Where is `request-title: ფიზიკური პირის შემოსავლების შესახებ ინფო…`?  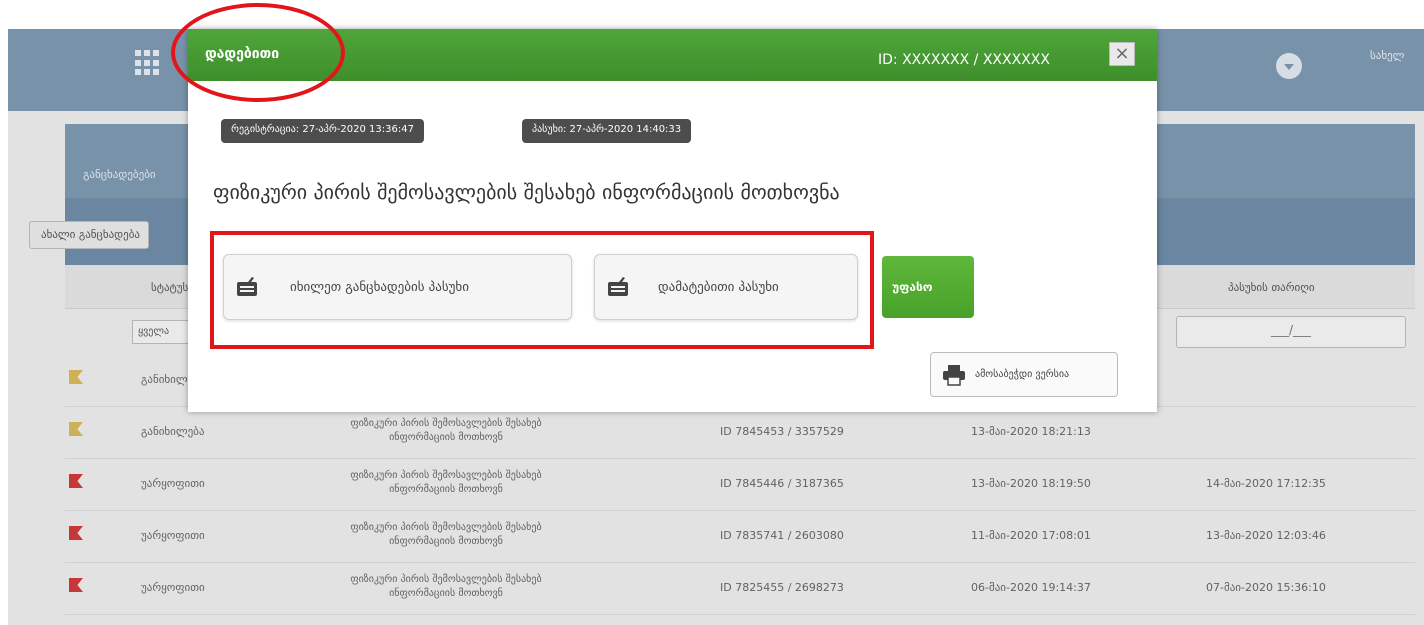 request-title: ფიზიკური პირის შემოსავლების შესახებ ინფო… is located at coordinates (526, 192).